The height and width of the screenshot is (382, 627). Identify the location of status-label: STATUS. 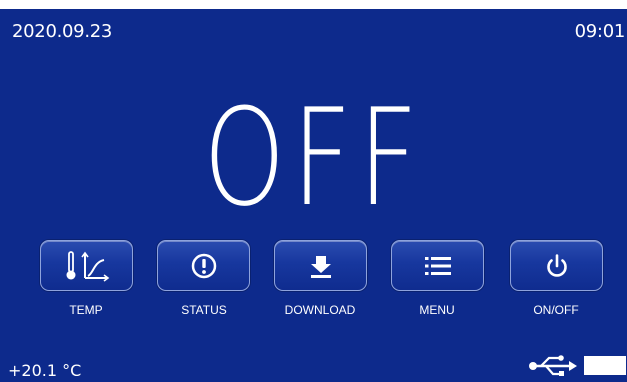
(204, 310).